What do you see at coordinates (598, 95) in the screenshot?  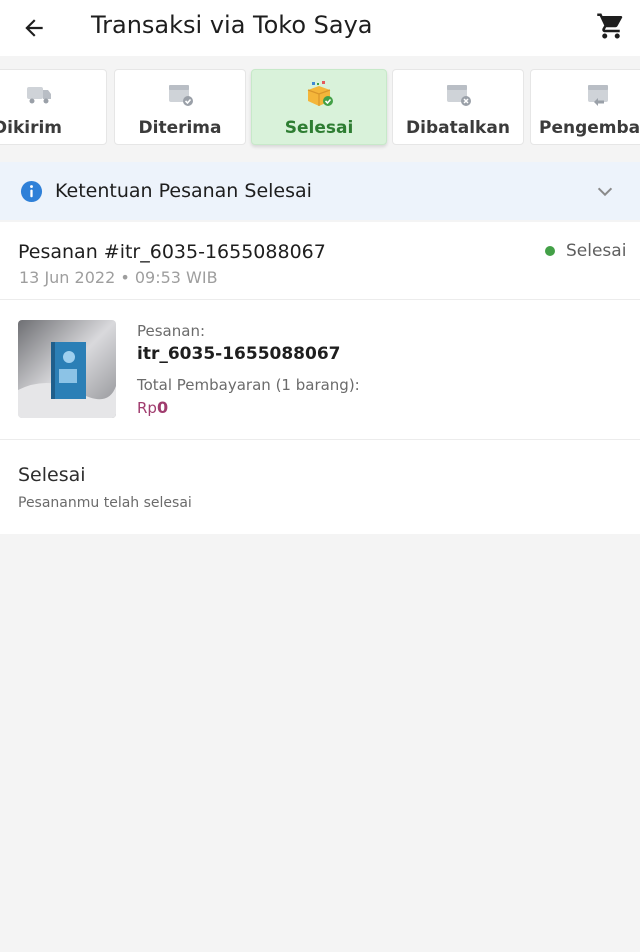 I see `package-return-icon` at bounding box center [598, 95].